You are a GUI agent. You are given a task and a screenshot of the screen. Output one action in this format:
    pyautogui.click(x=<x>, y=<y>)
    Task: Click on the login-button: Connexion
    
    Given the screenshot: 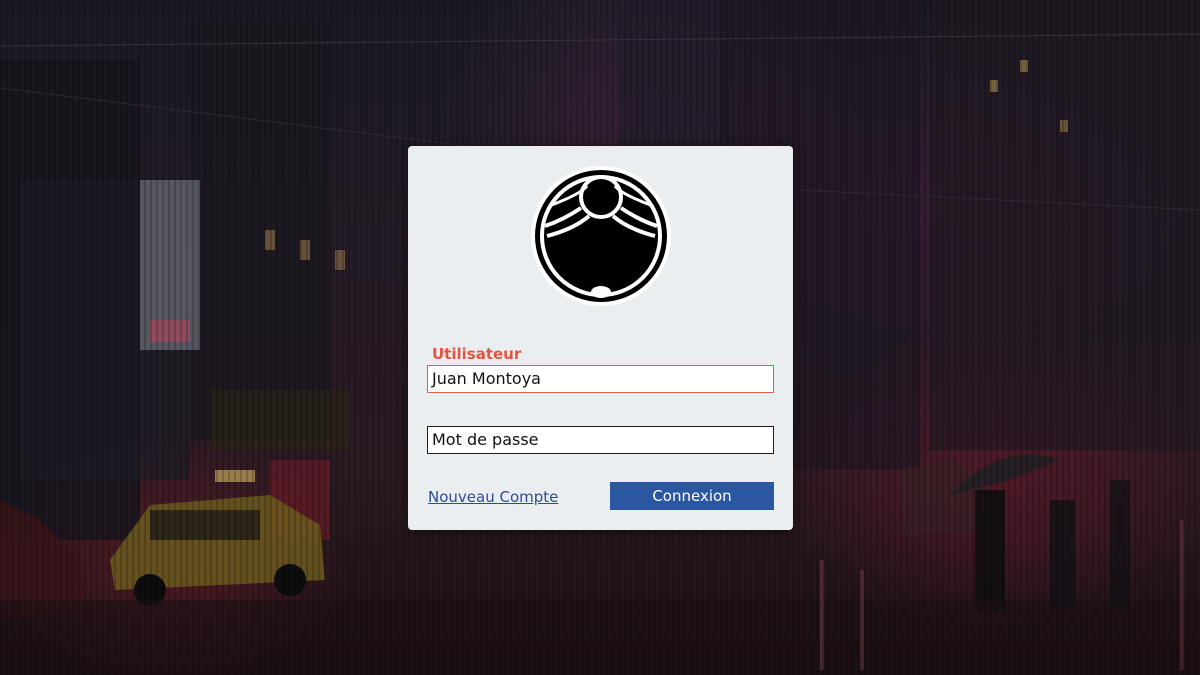 What is the action you would take?
    pyautogui.click(x=692, y=496)
    